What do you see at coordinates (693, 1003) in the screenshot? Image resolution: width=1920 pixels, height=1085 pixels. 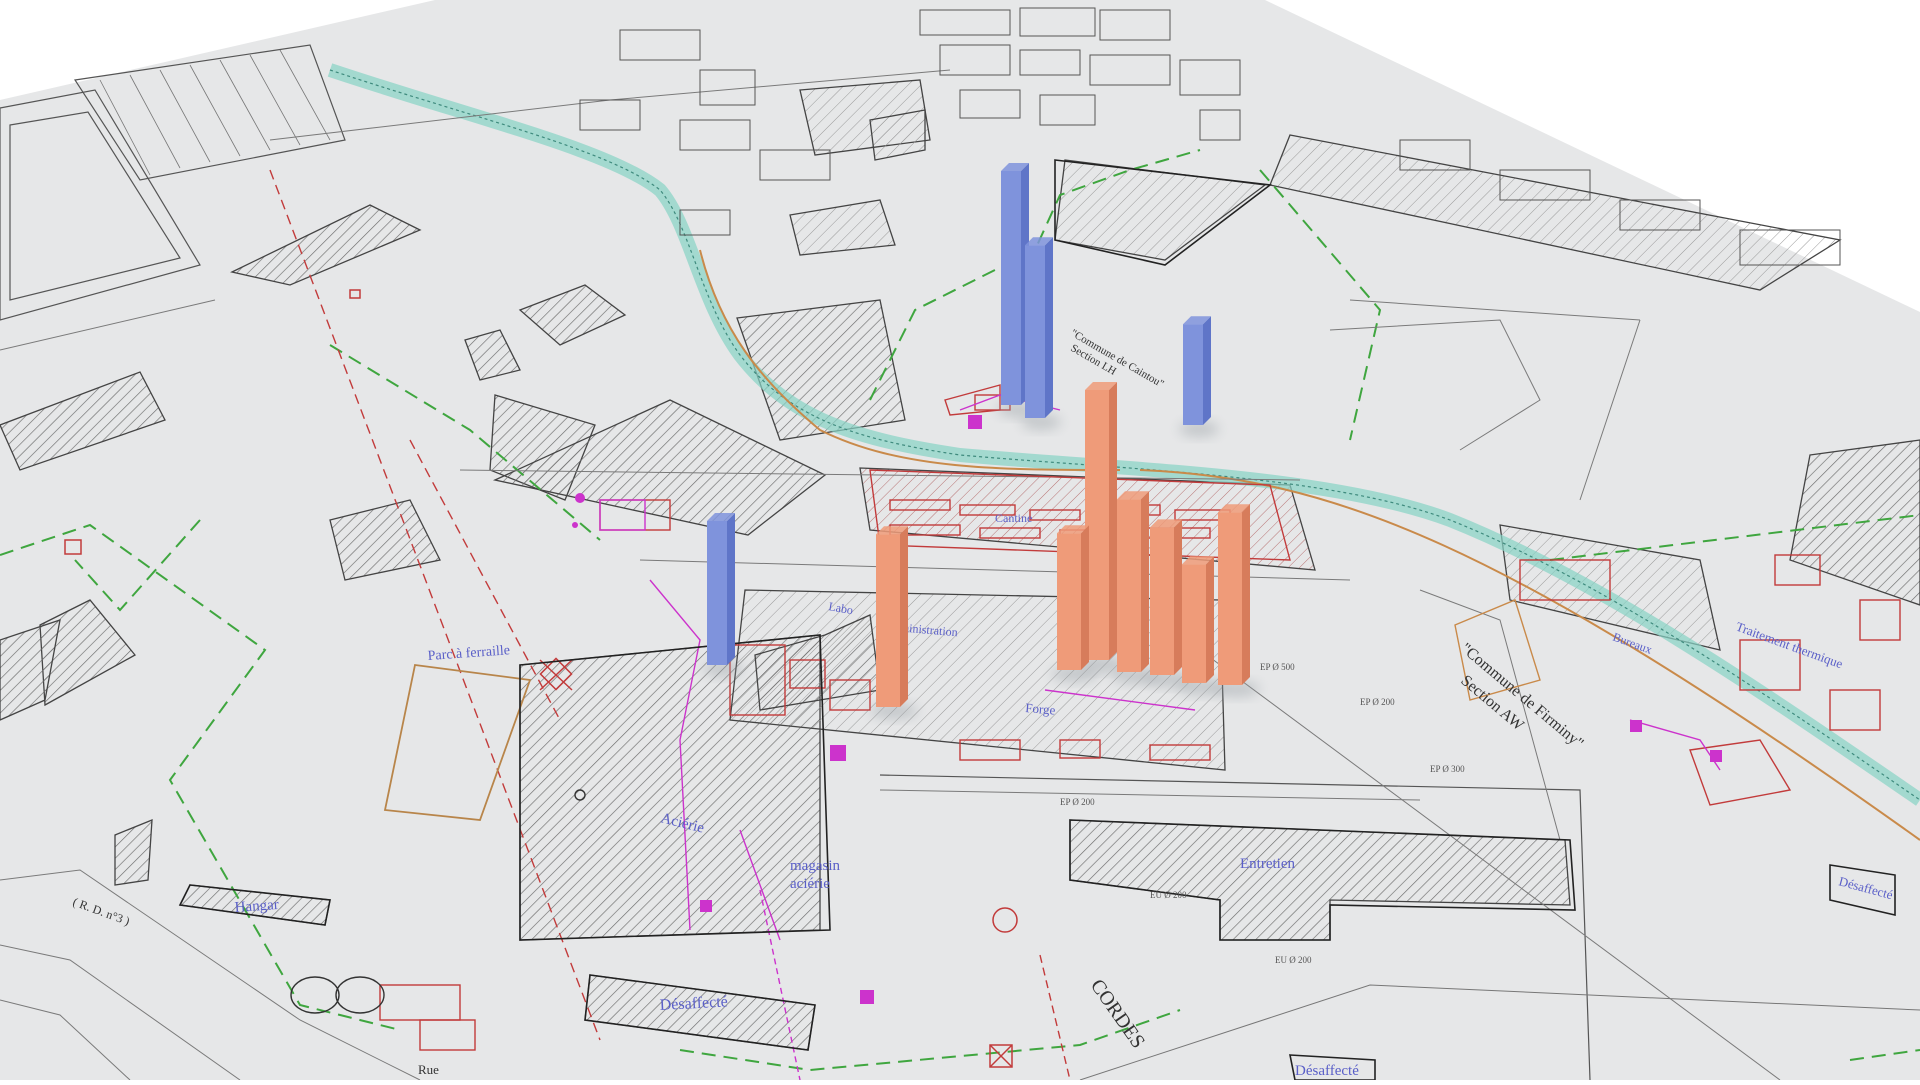 I see `label-desaffecte-1: Désaffecté` at bounding box center [693, 1003].